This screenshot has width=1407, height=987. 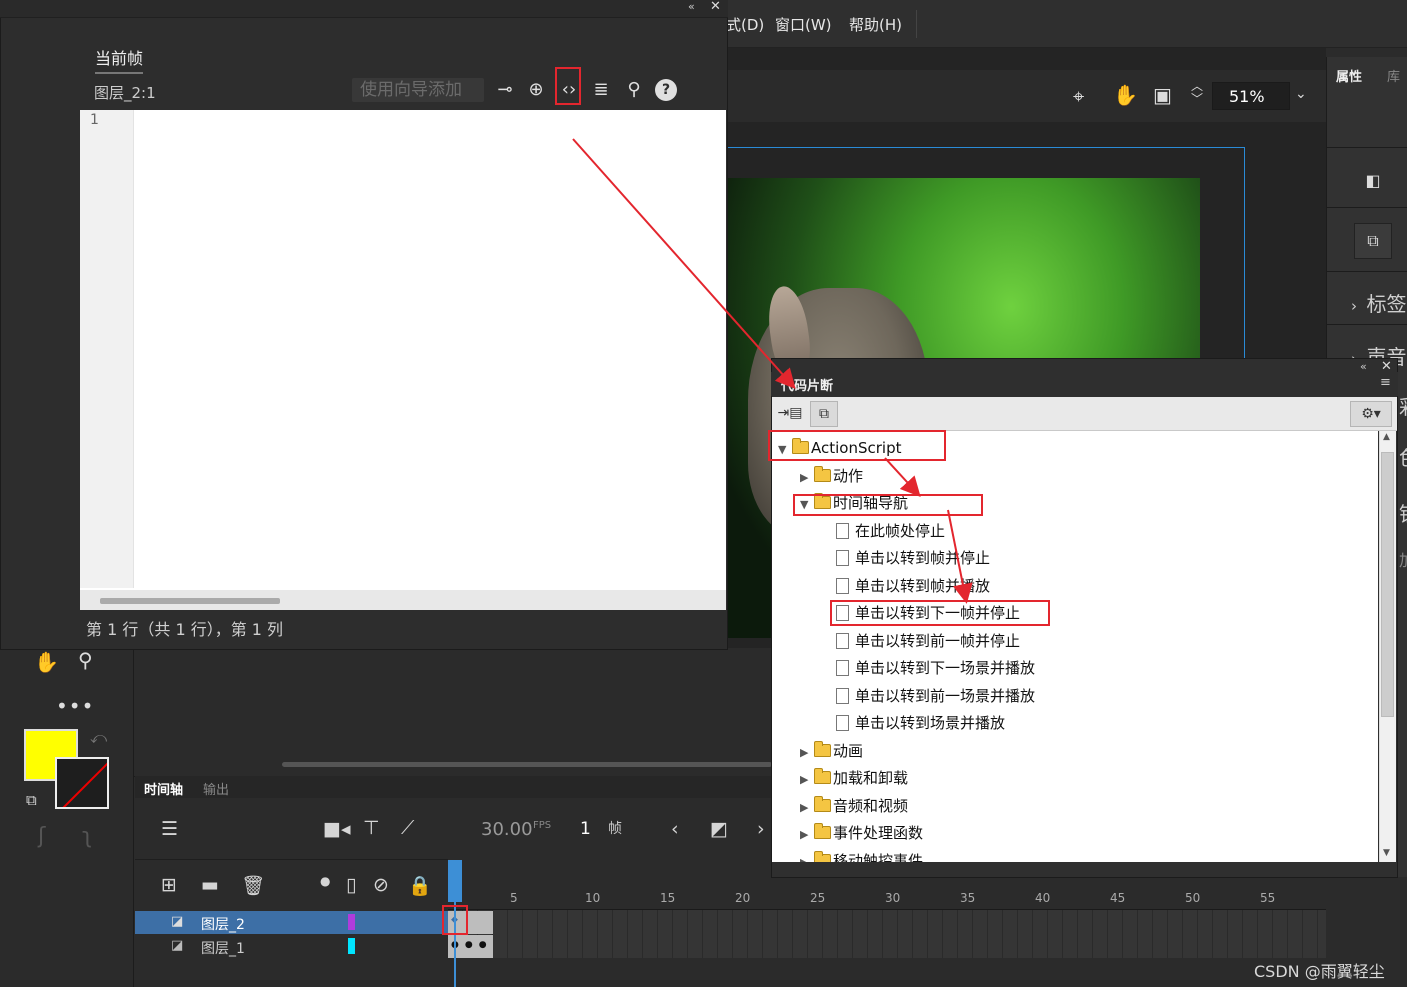 What do you see at coordinates (85, 660) in the screenshot?
I see `zoom-tool-icon: ⚲` at bounding box center [85, 660].